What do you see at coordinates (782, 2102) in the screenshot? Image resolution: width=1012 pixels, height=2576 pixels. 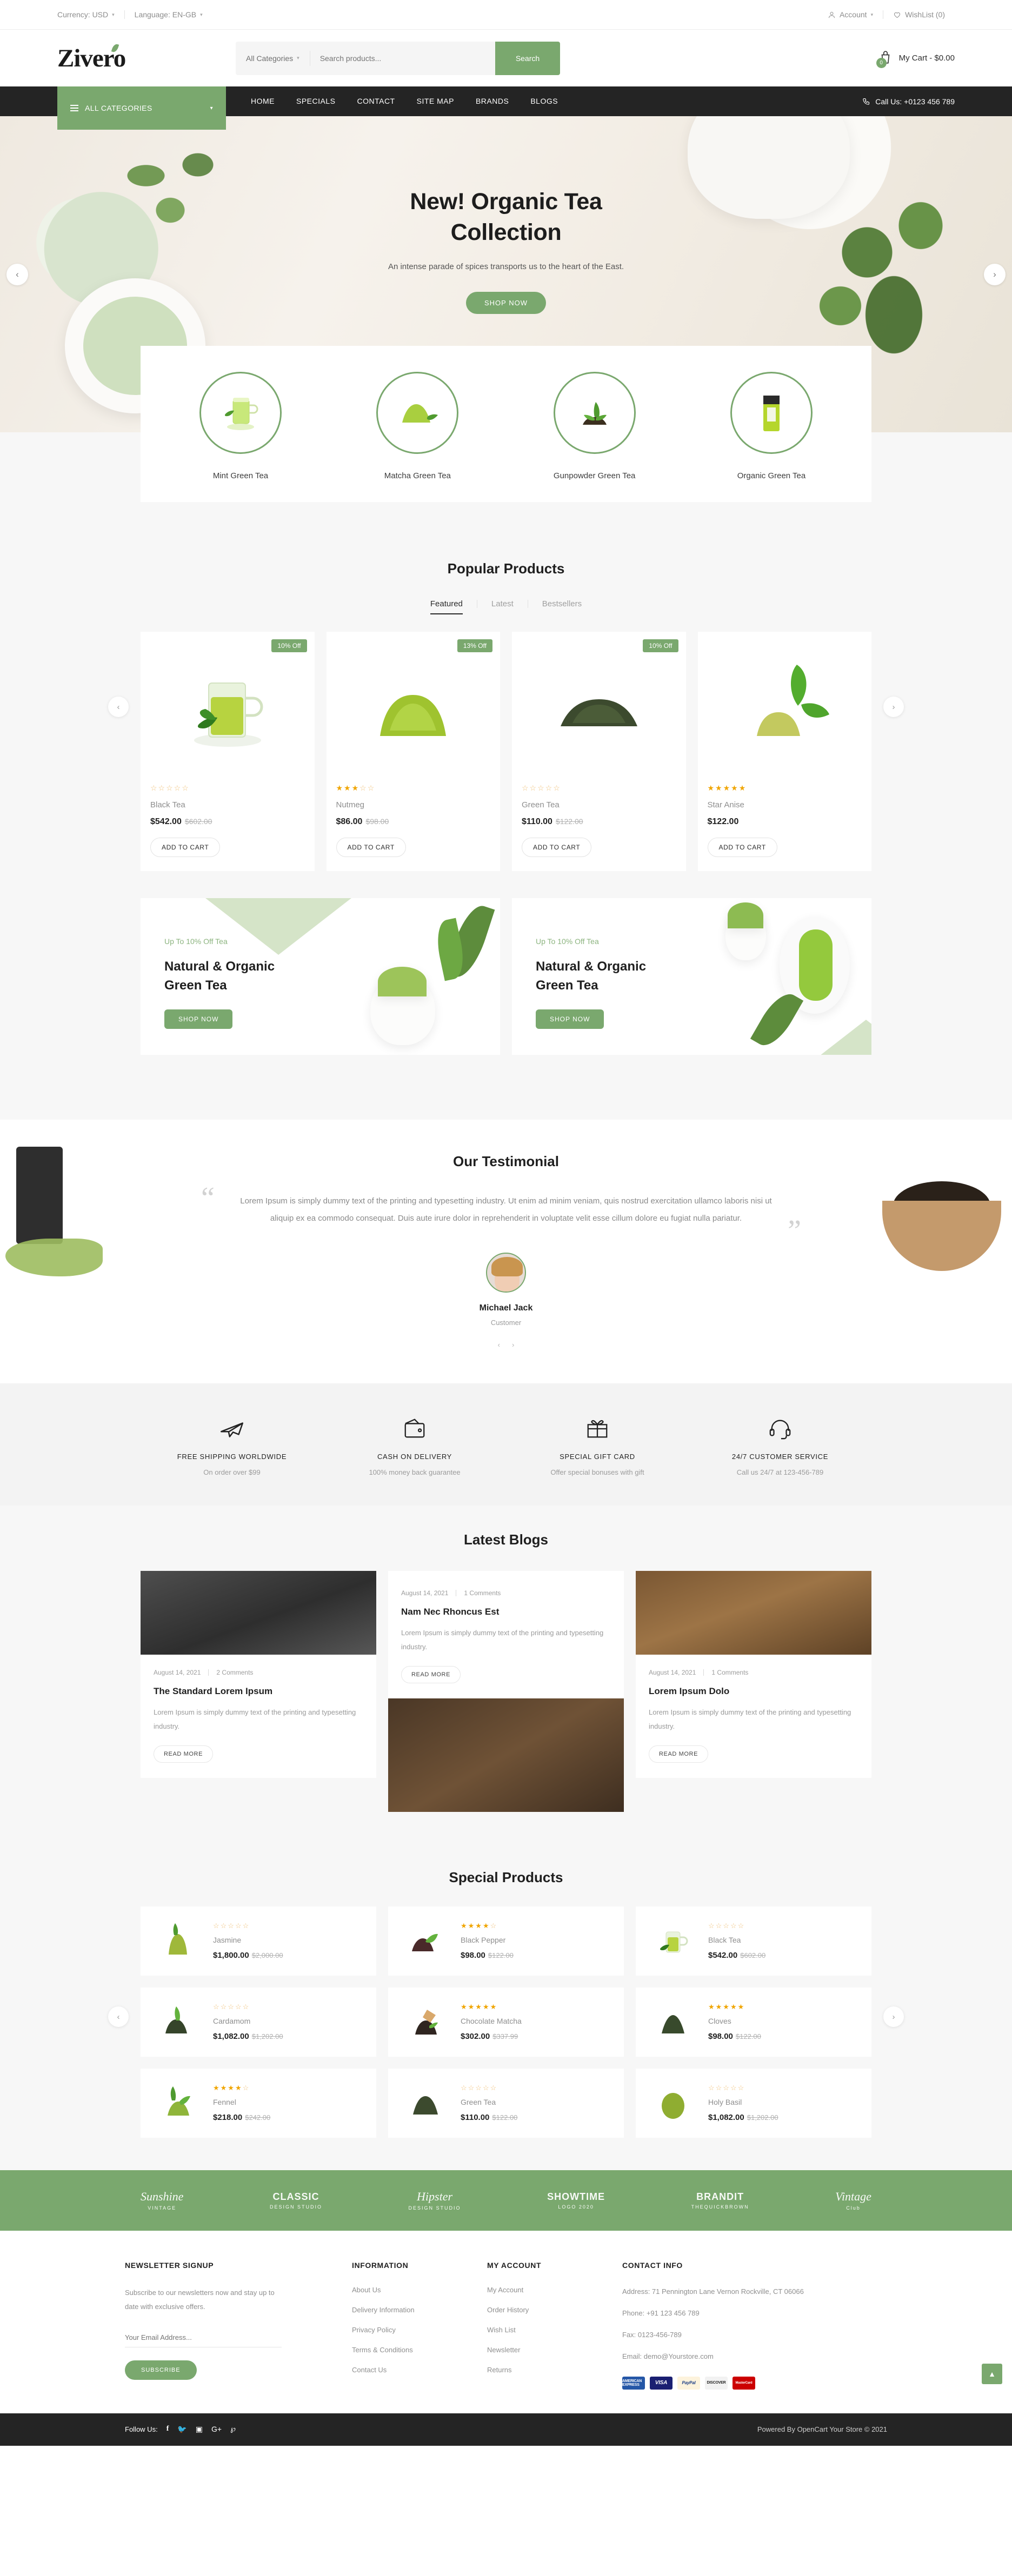 I see `product-name: Holy Basil` at bounding box center [782, 2102].